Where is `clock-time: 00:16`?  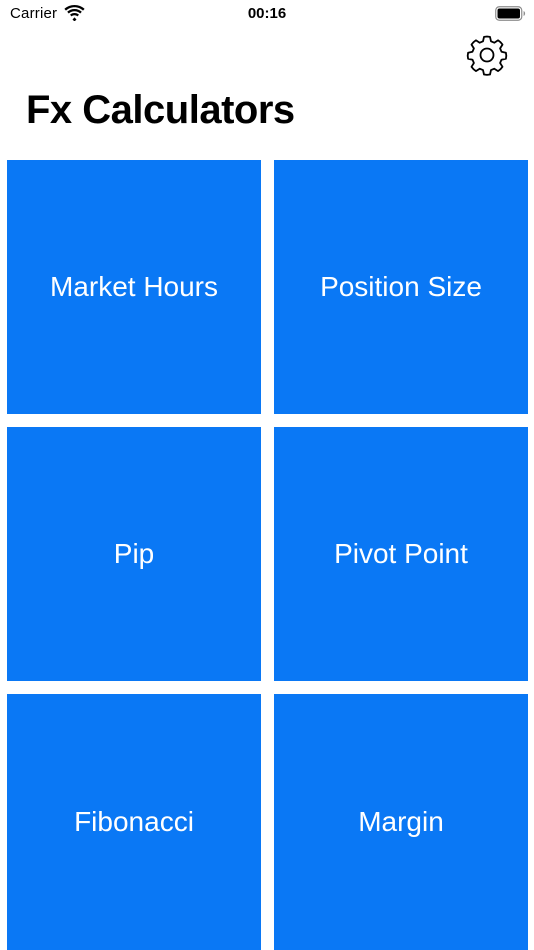 clock-time: 00:16 is located at coordinates (267, 13).